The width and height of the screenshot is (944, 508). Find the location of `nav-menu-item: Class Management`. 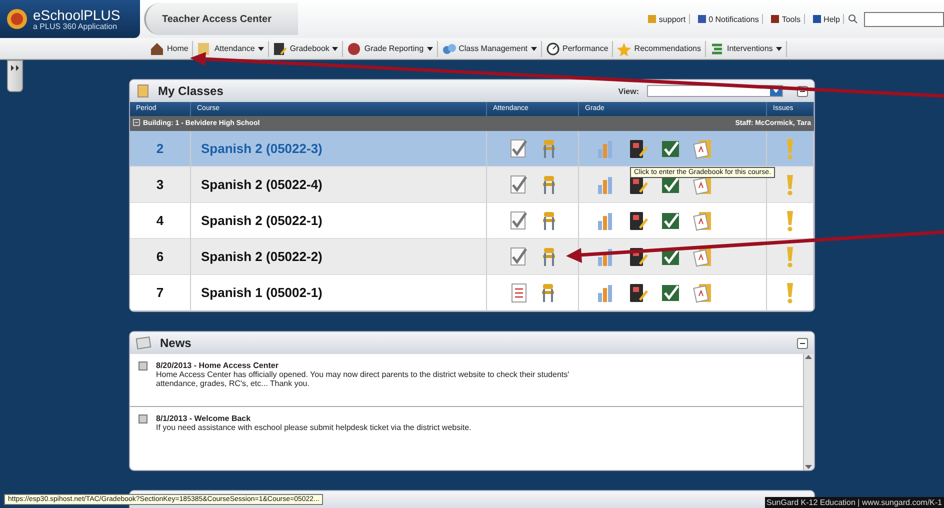

nav-menu-item: Class Management is located at coordinates (490, 48).